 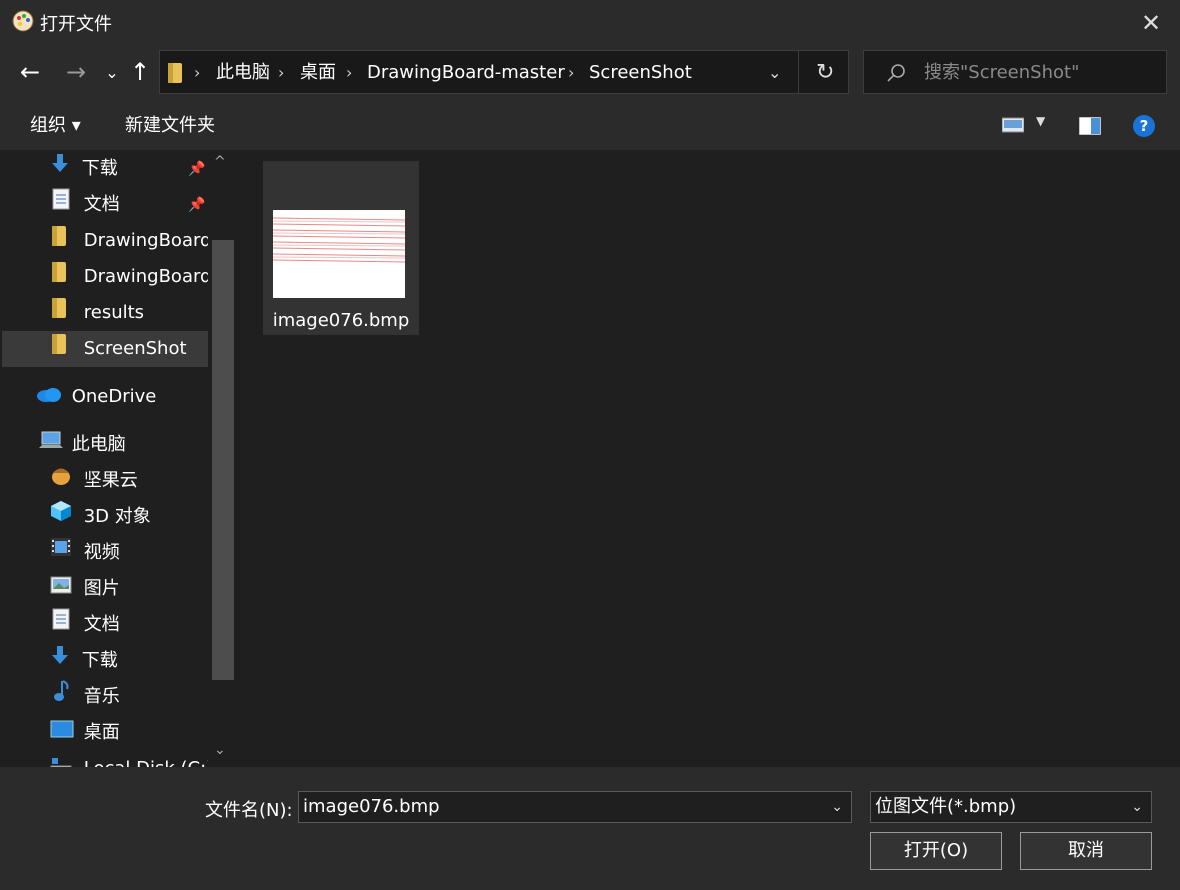 What do you see at coordinates (101, 696) in the screenshot?
I see `sidebar-item-label: 音乐` at bounding box center [101, 696].